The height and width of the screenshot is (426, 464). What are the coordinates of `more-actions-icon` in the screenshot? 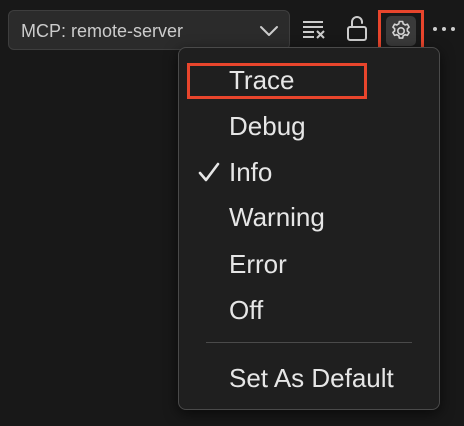 It's located at (444, 29).